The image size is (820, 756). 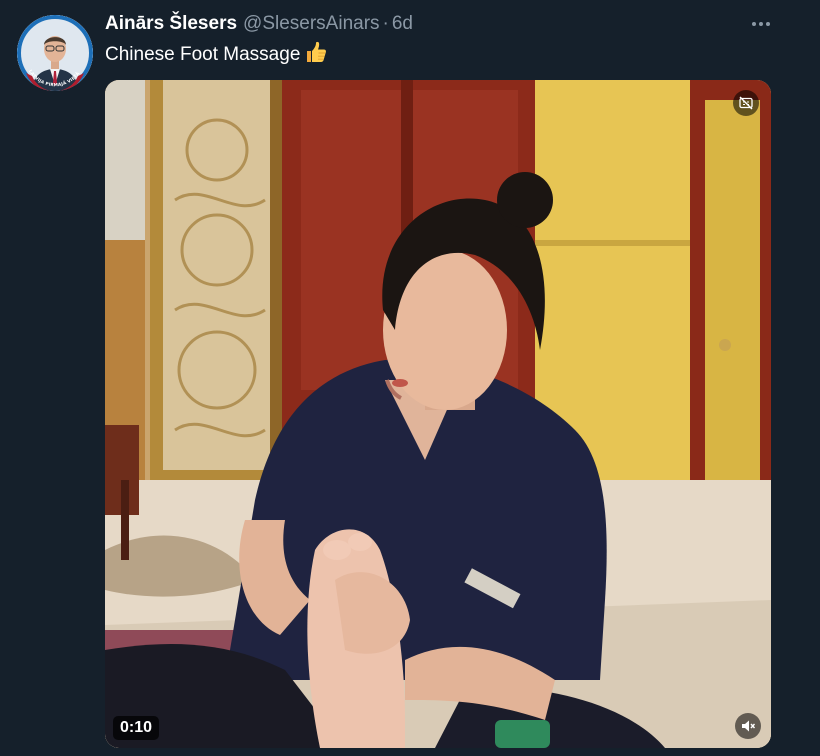 I want to click on tweet-text-content: Chinese Foot Massage, so click(x=203, y=54).